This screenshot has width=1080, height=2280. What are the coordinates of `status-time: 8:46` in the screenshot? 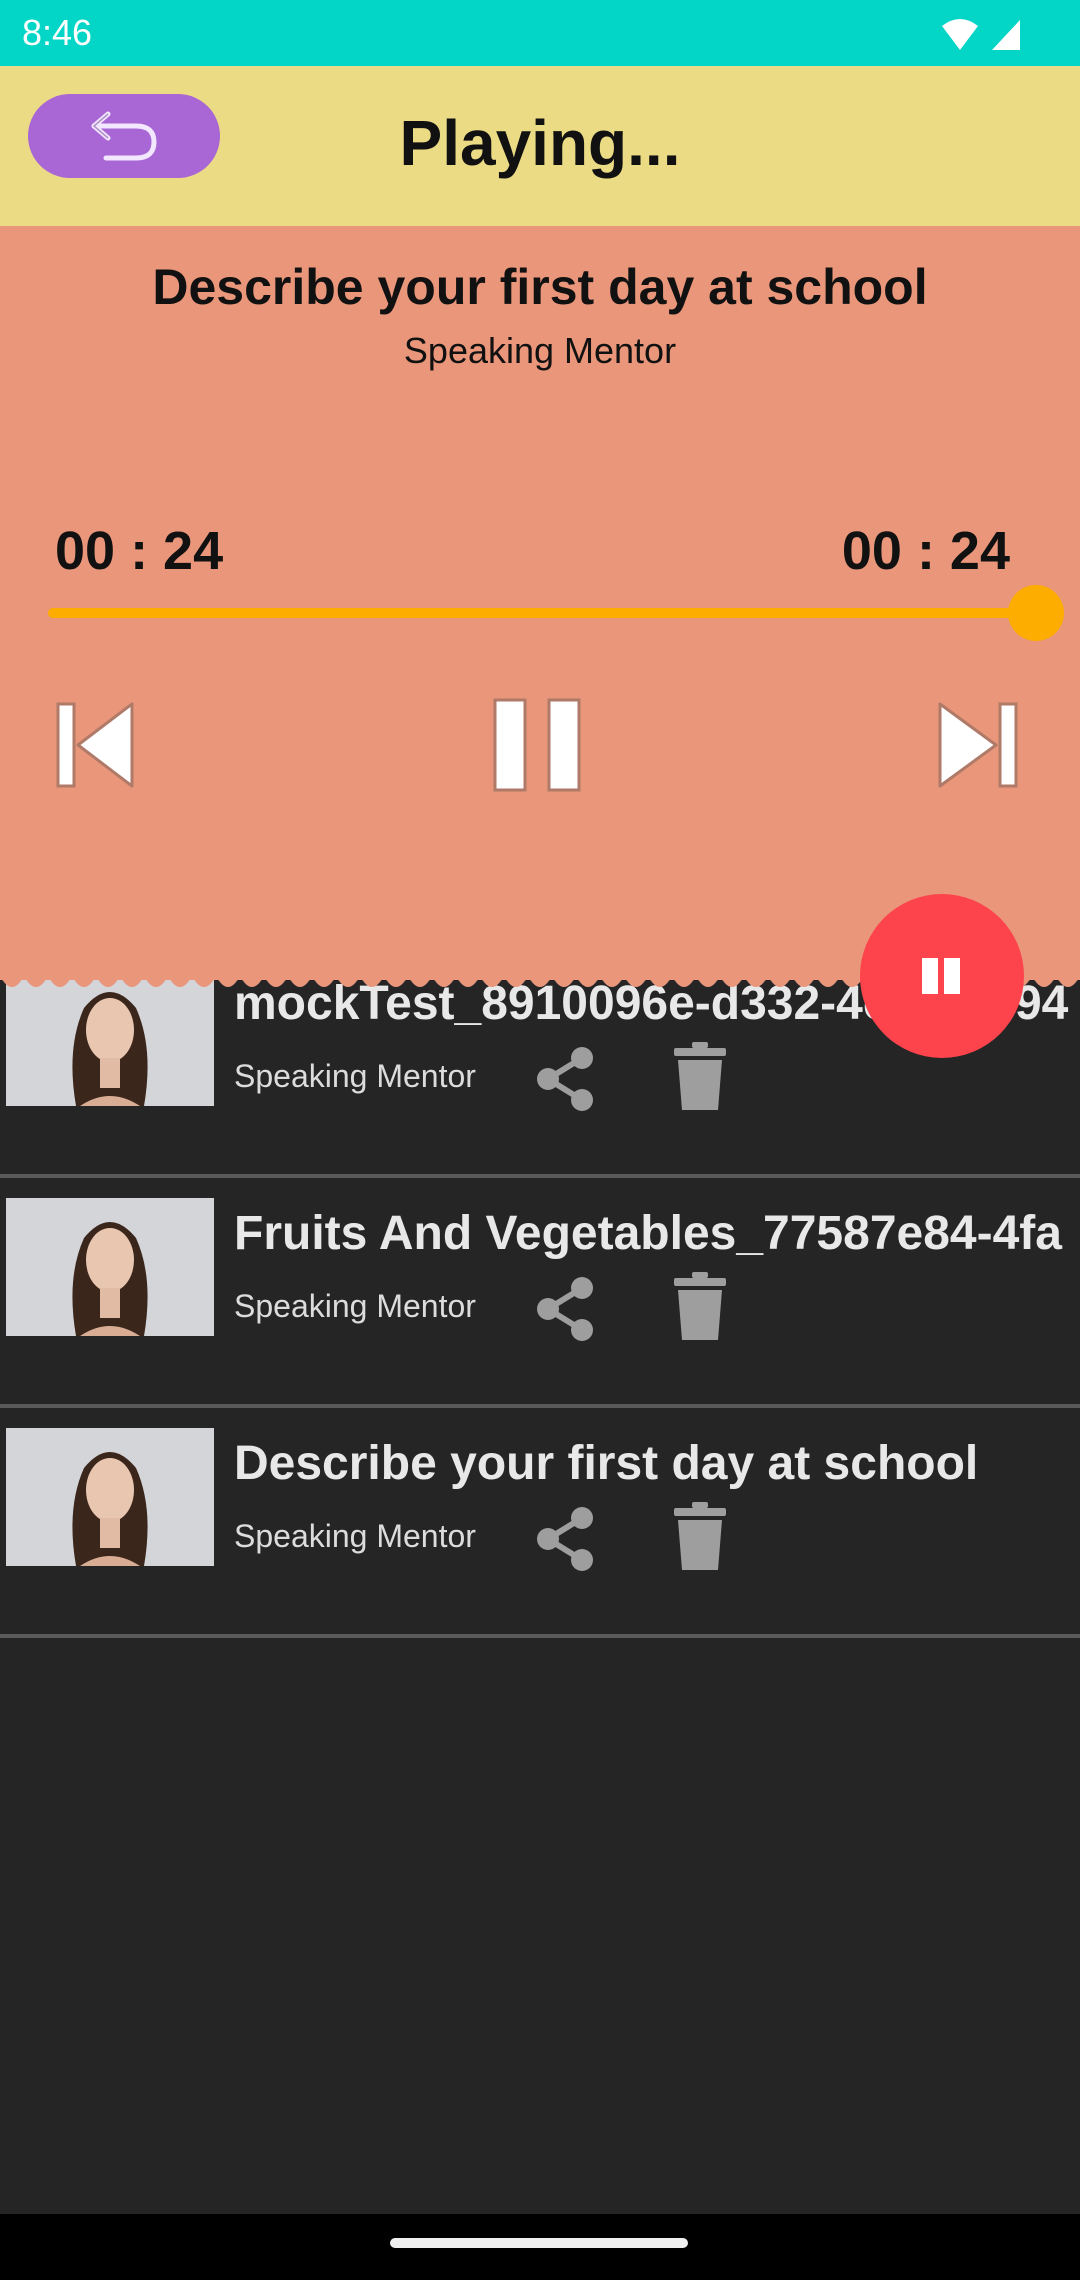 It's located at (57, 32).